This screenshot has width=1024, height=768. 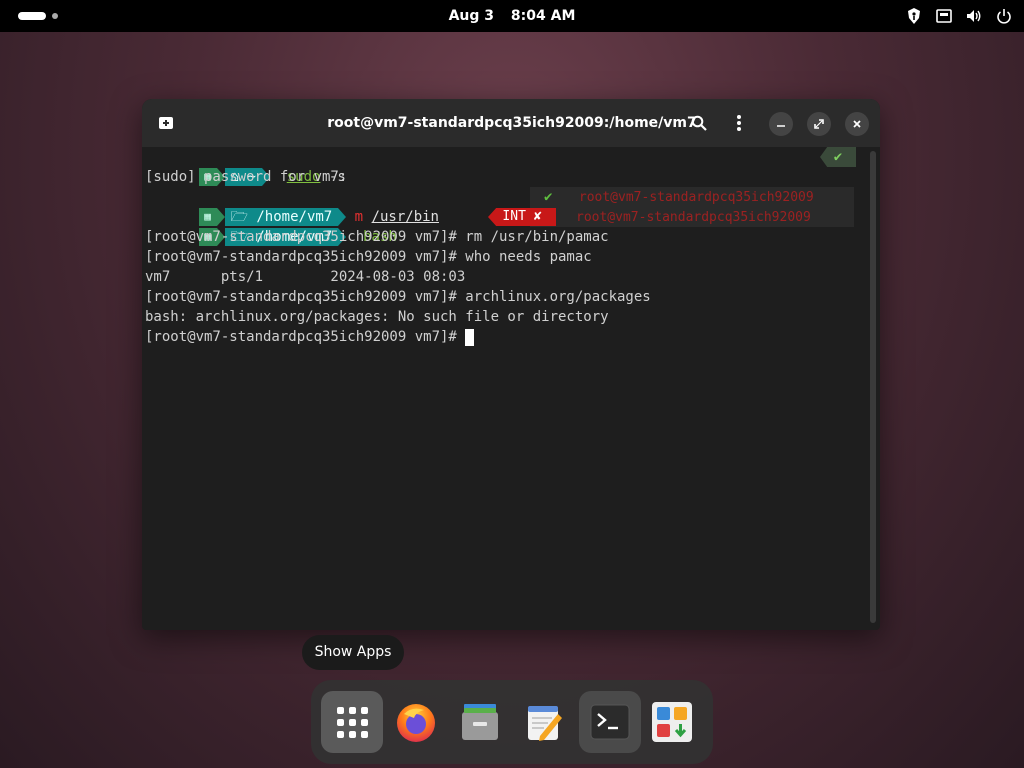 What do you see at coordinates (974, 16) in the screenshot?
I see `volume-icon` at bounding box center [974, 16].